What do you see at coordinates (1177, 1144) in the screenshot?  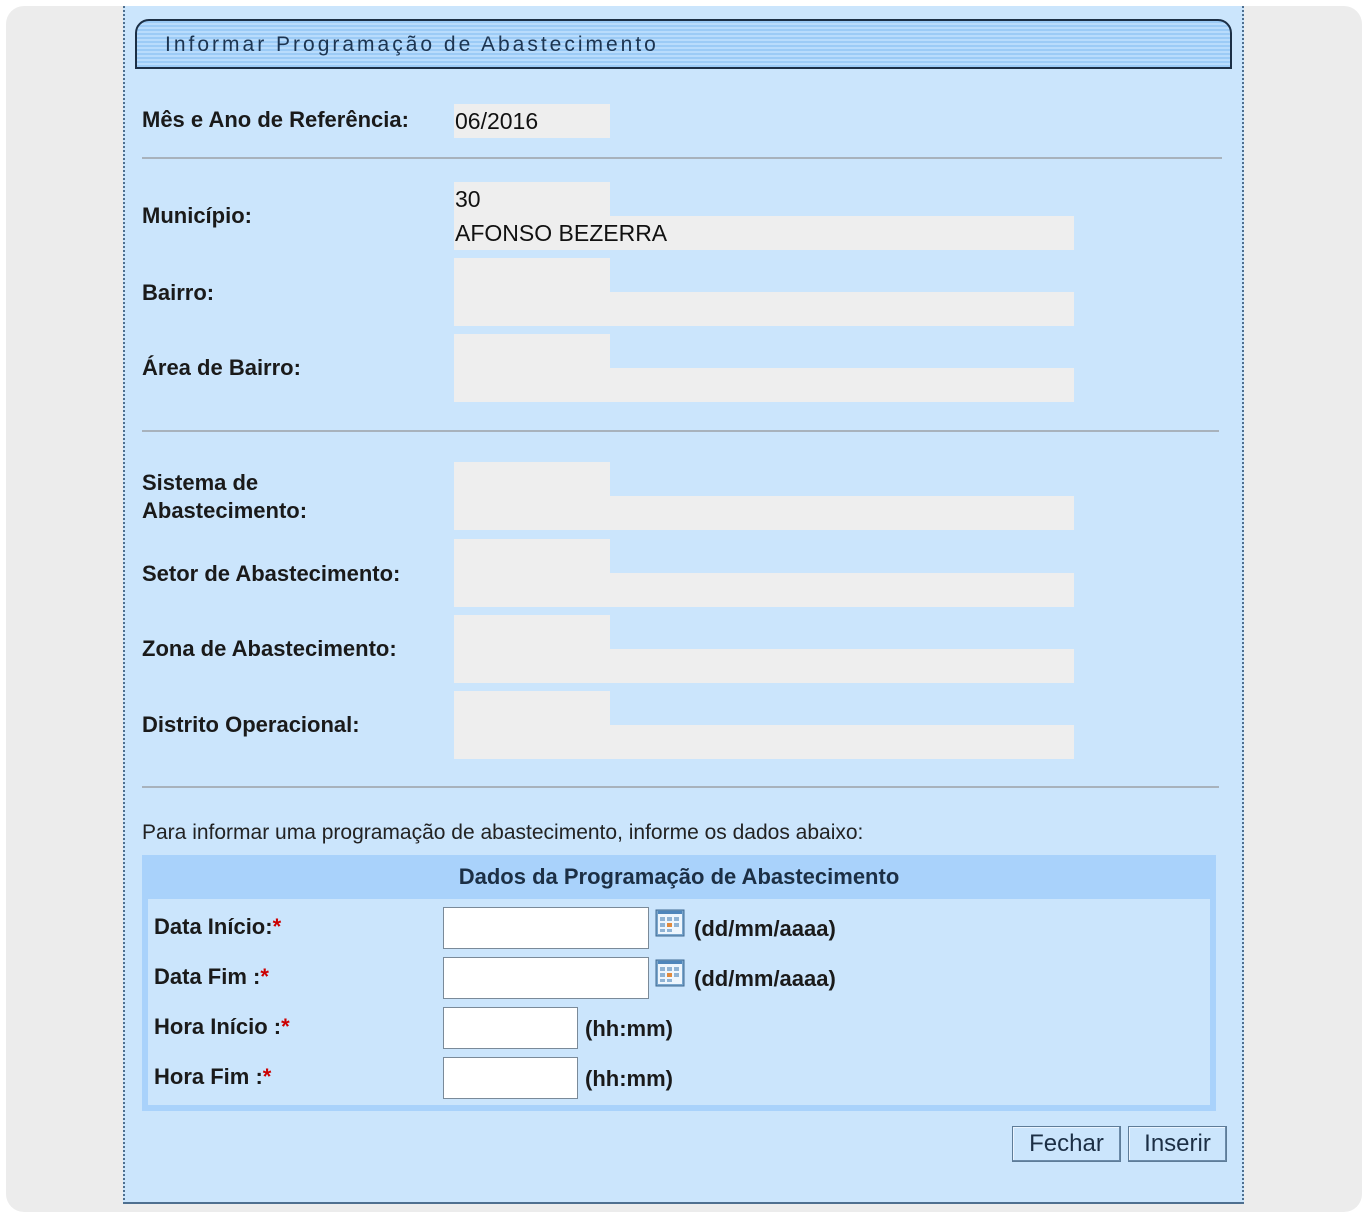 I see `inserir-button: Inserir` at bounding box center [1177, 1144].